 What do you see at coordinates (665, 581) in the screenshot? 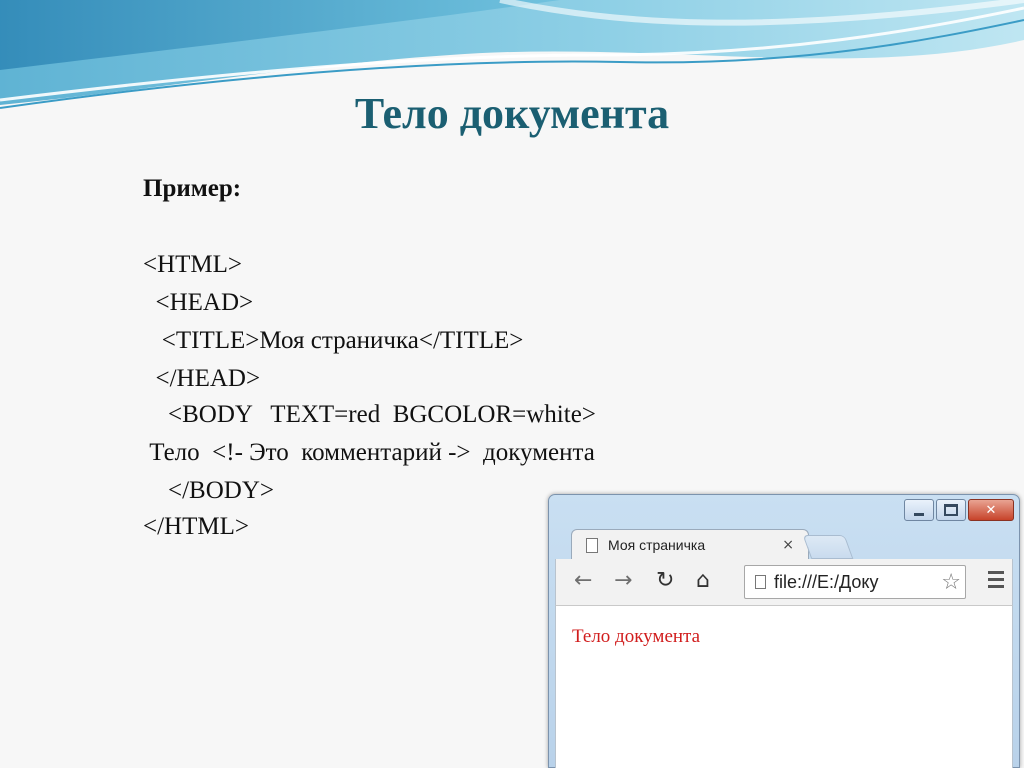
I see `reload-icon: ↻` at bounding box center [665, 581].